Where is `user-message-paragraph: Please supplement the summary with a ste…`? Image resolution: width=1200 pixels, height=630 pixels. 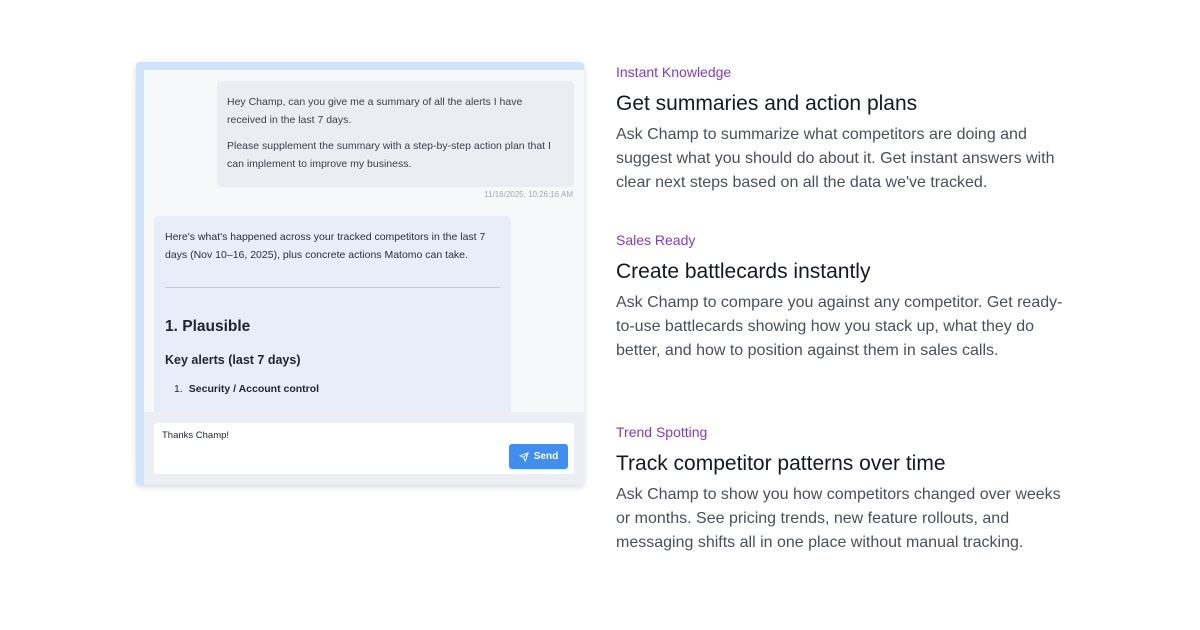
user-message-paragraph: Please supplement the summary with a ste… is located at coordinates (389, 155).